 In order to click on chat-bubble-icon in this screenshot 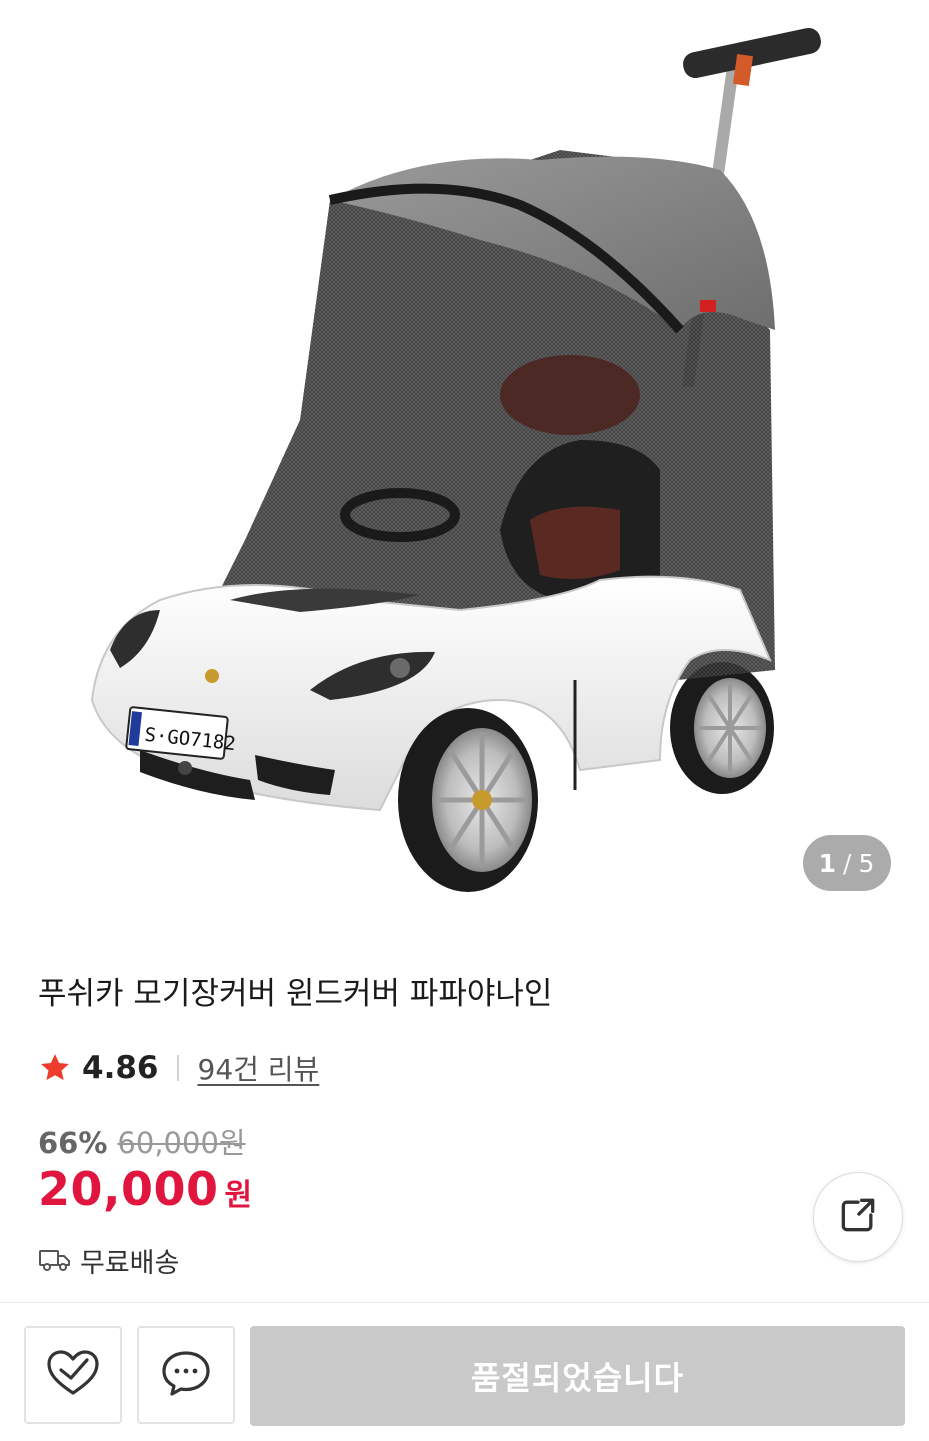, I will do `click(186, 1375)`.